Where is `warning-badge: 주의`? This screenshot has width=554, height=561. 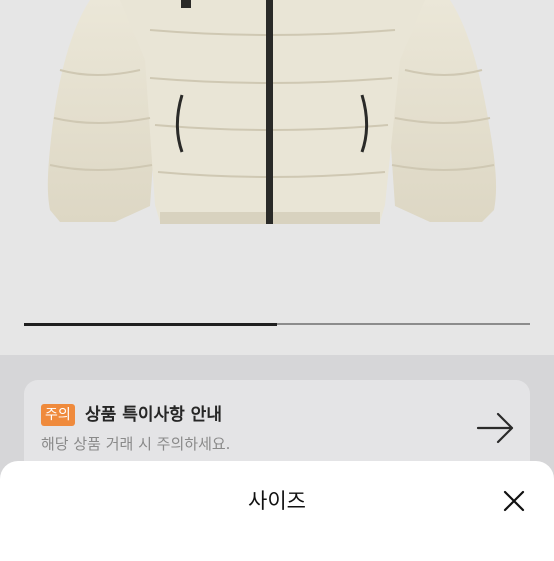
warning-badge: 주의 is located at coordinates (58, 415).